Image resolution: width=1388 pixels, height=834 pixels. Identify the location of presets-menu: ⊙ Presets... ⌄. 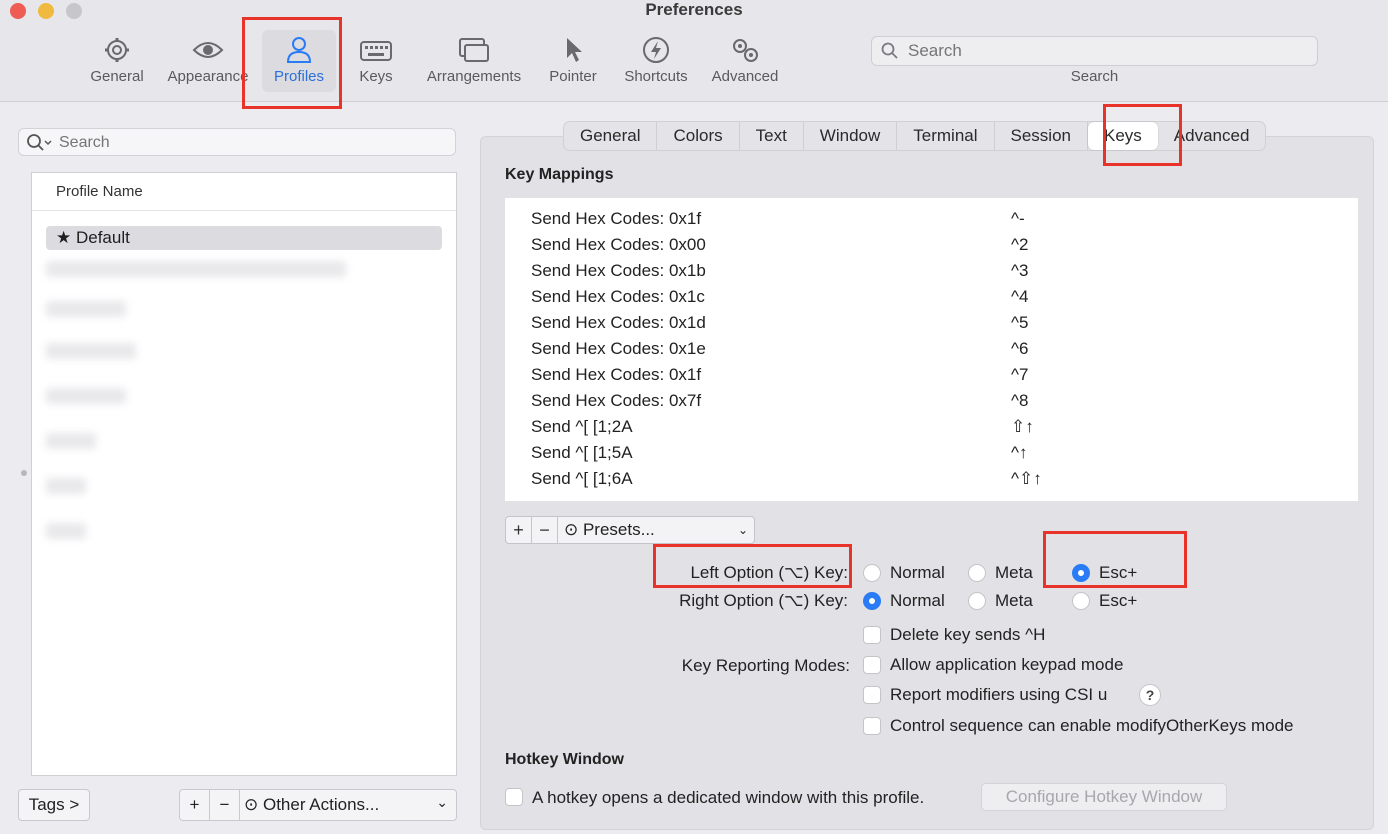
(656, 530).